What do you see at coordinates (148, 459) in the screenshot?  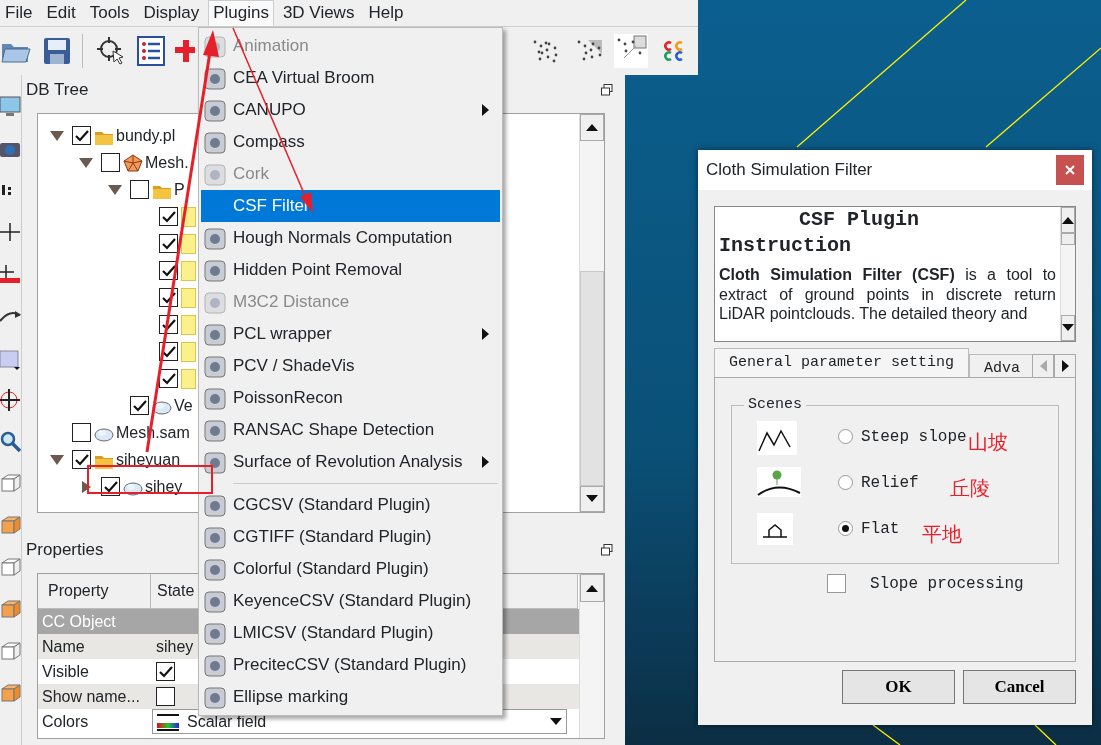 I see `tree-item-label: siheyuan` at bounding box center [148, 459].